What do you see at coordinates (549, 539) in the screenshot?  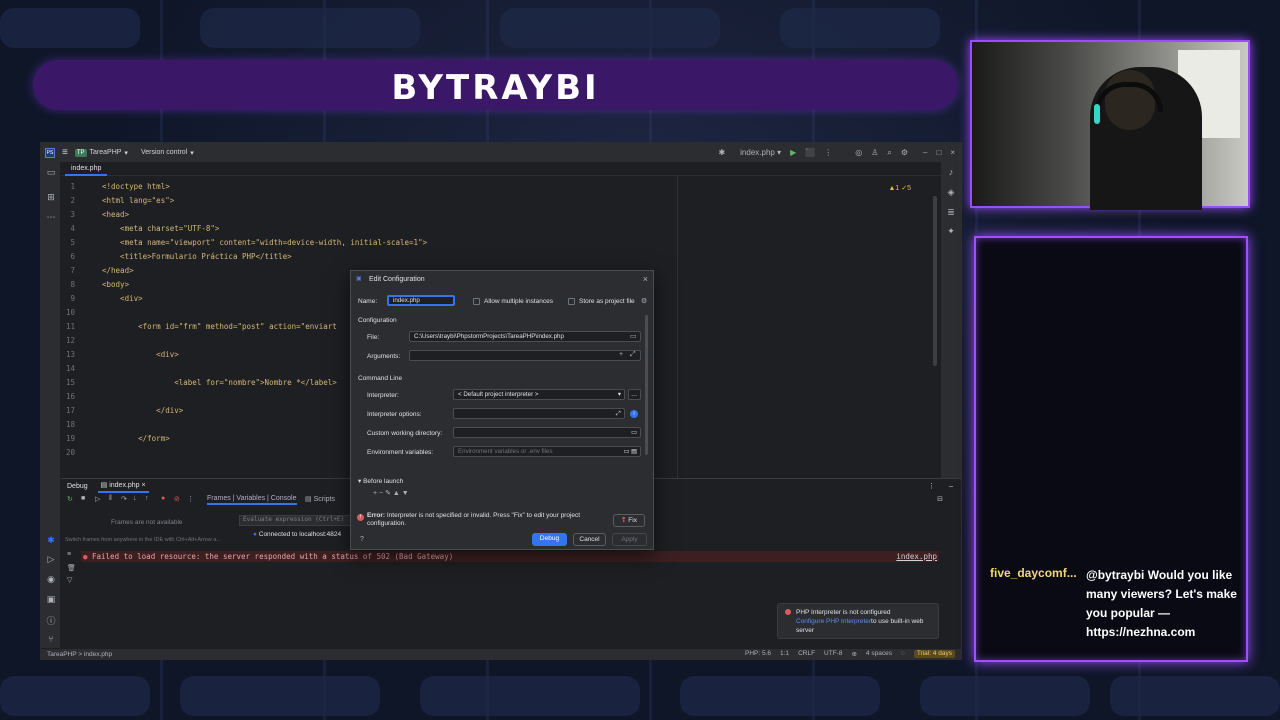 I see `debug-button: Debug` at bounding box center [549, 539].